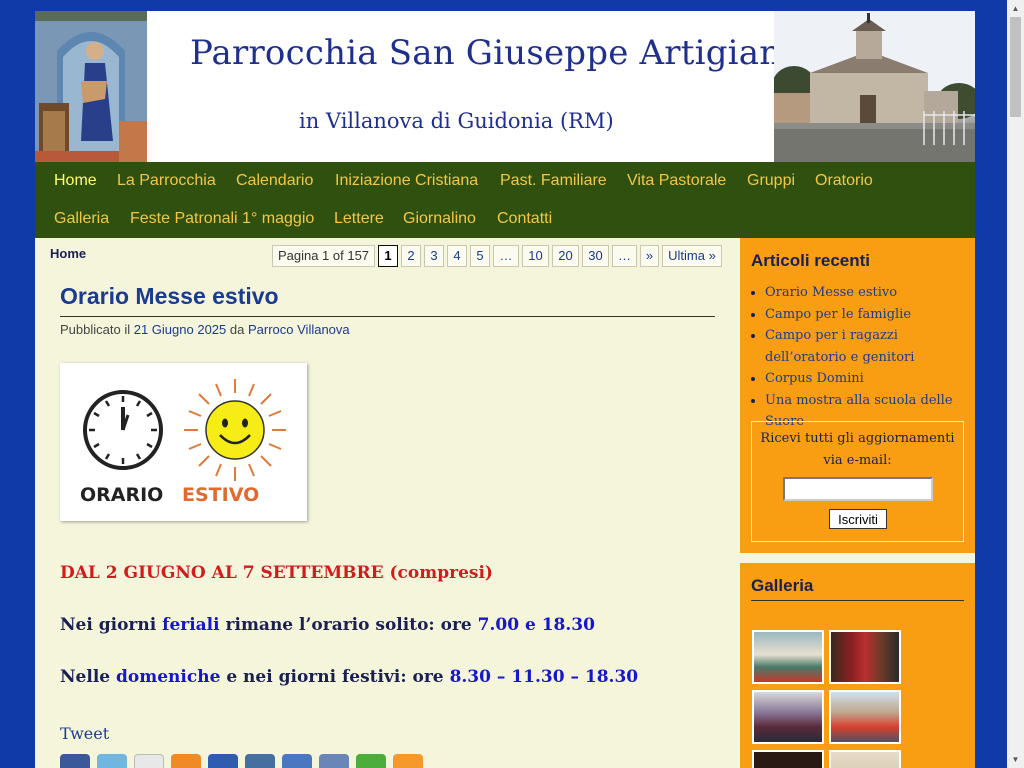 The image size is (1024, 768). What do you see at coordinates (496, 53) in the screenshot?
I see `site-title: Parrocchia San Giuseppe Artigiano` at bounding box center [496, 53].